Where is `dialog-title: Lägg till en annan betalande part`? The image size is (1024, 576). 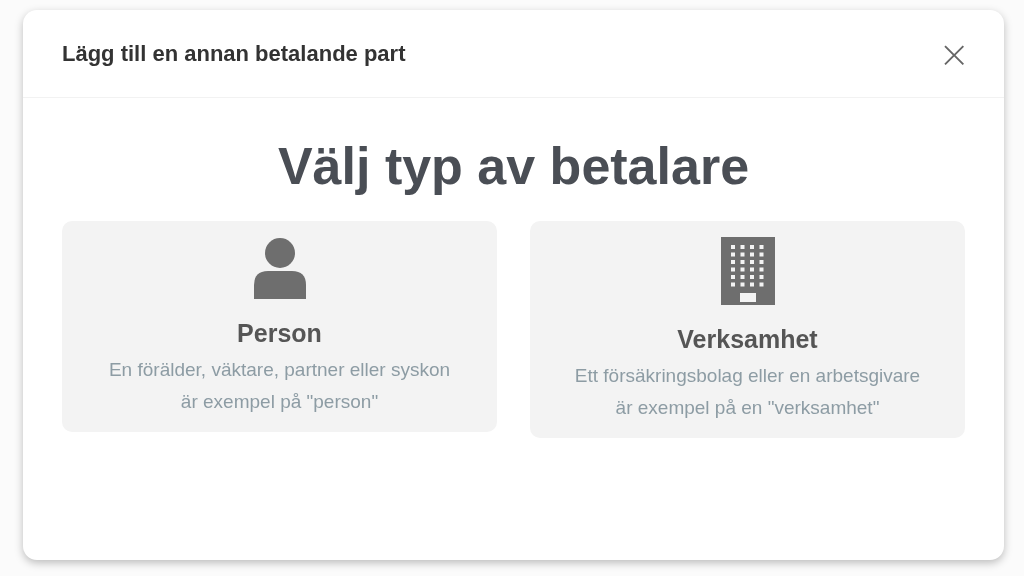
dialog-title: Lägg till en annan betalande part is located at coordinates (234, 53).